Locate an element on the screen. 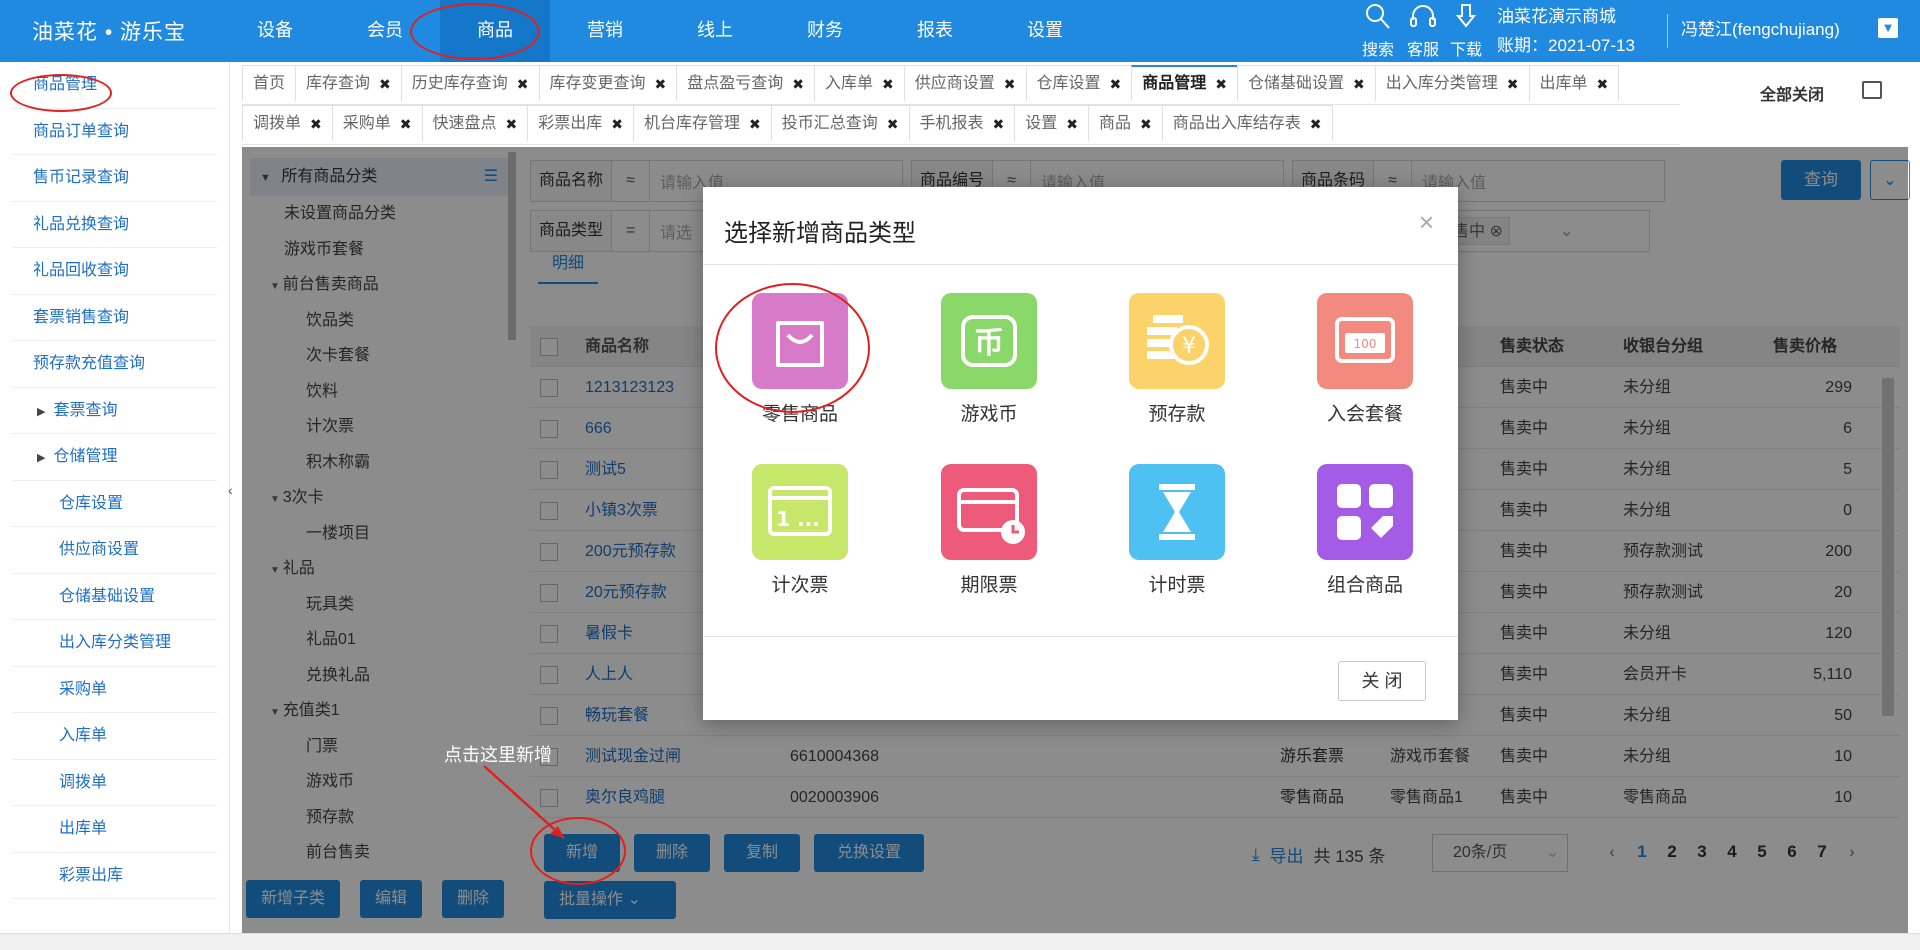  page-tab-label: 首页 is located at coordinates (269, 83).